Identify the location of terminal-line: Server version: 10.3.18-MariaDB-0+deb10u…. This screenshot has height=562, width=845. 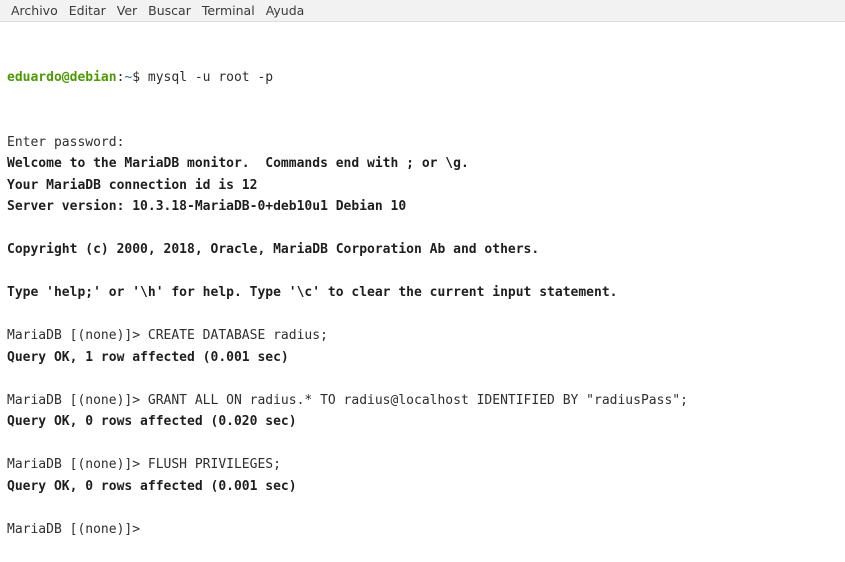
(207, 206).